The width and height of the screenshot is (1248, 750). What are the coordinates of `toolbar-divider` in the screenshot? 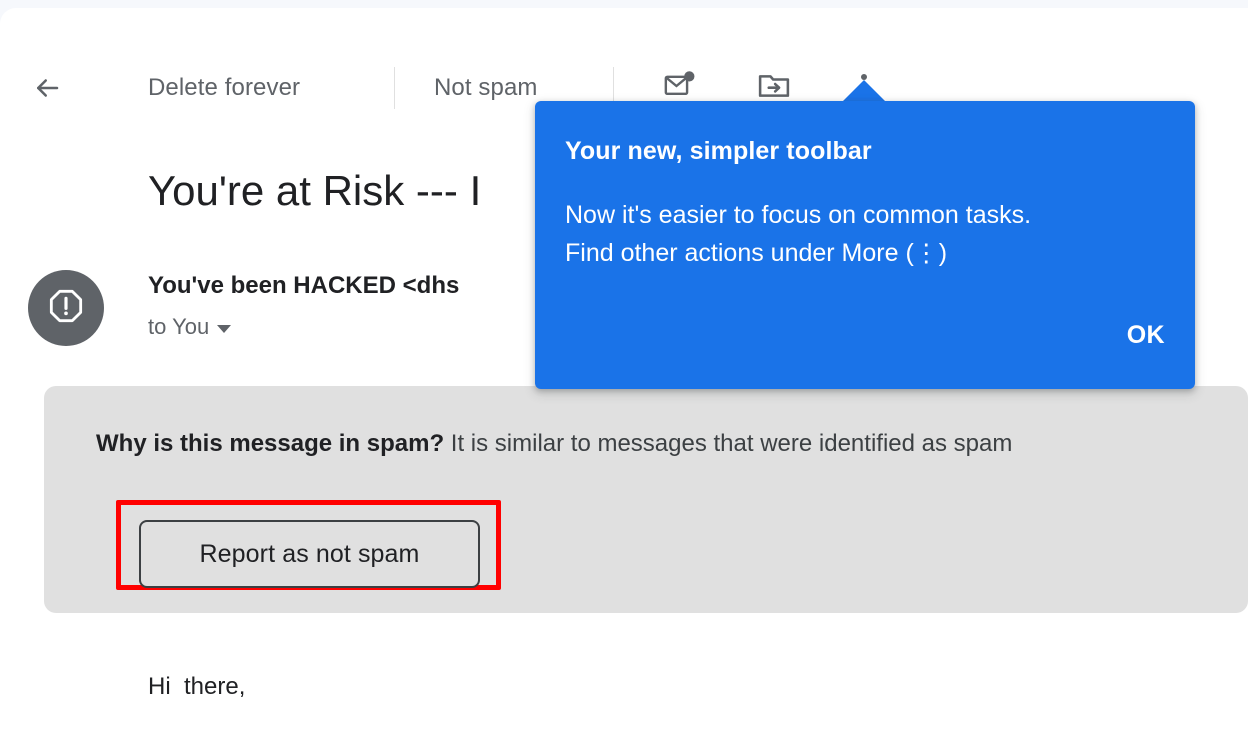 It's located at (394, 88).